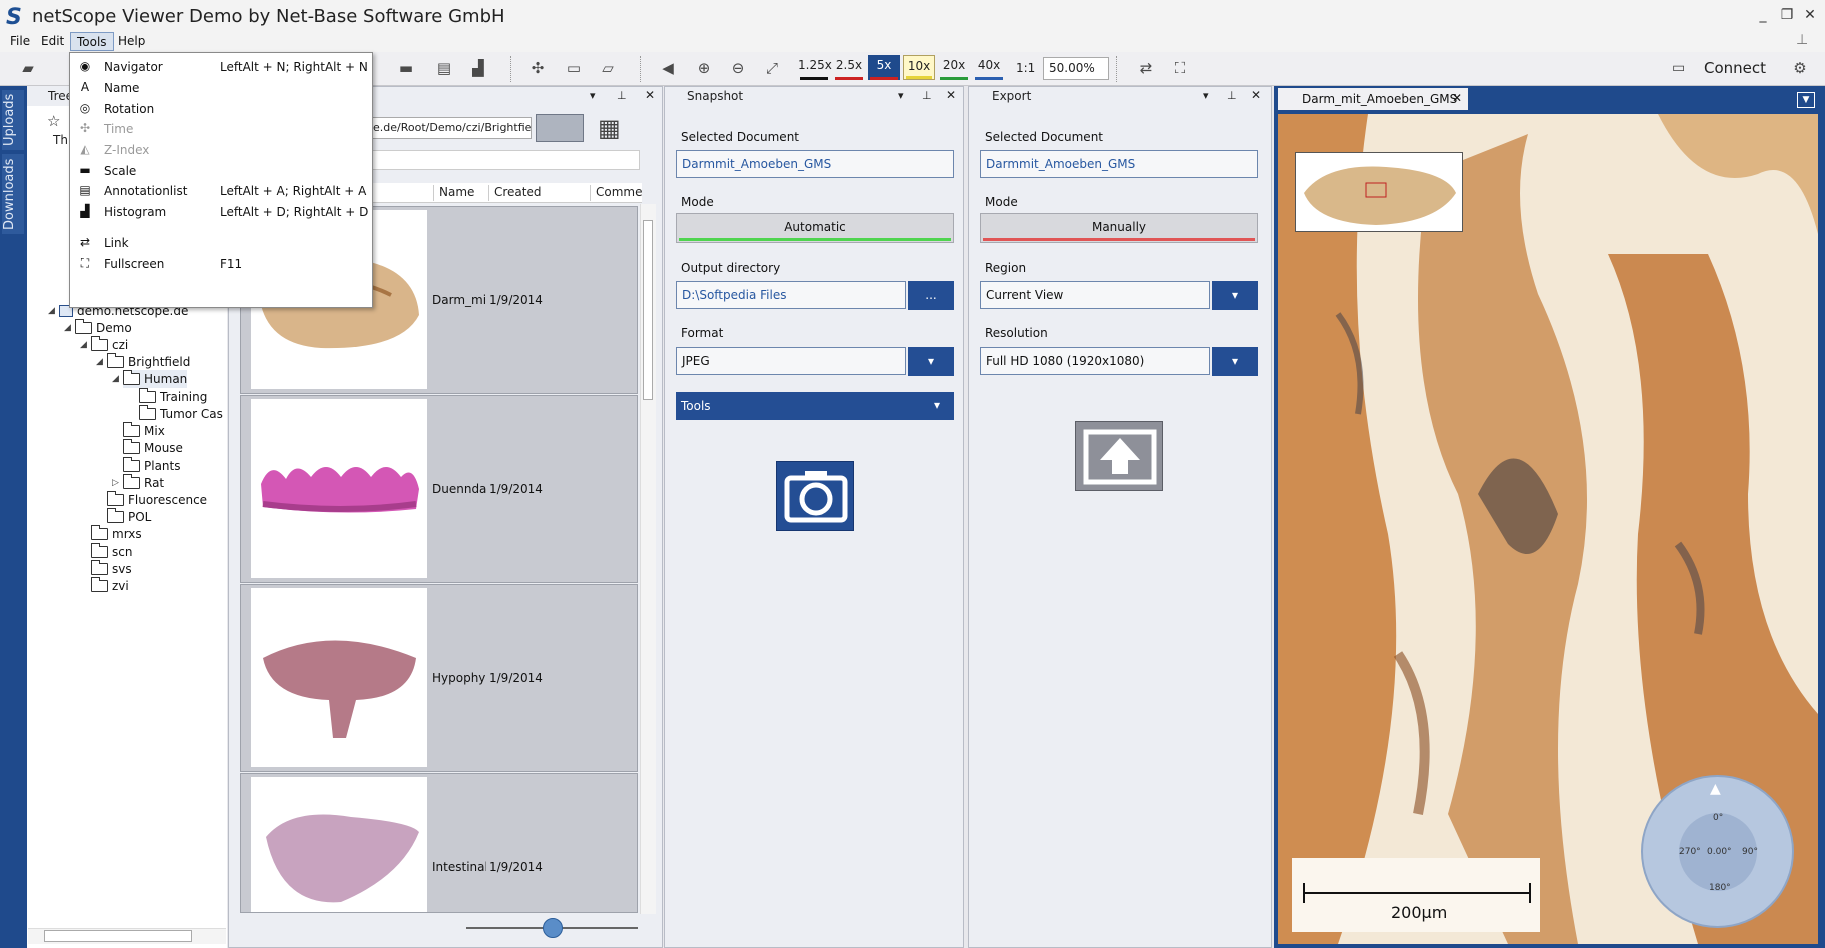 The height and width of the screenshot is (948, 1825). What do you see at coordinates (20, 41) in the screenshot?
I see `menu-file: File` at bounding box center [20, 41].